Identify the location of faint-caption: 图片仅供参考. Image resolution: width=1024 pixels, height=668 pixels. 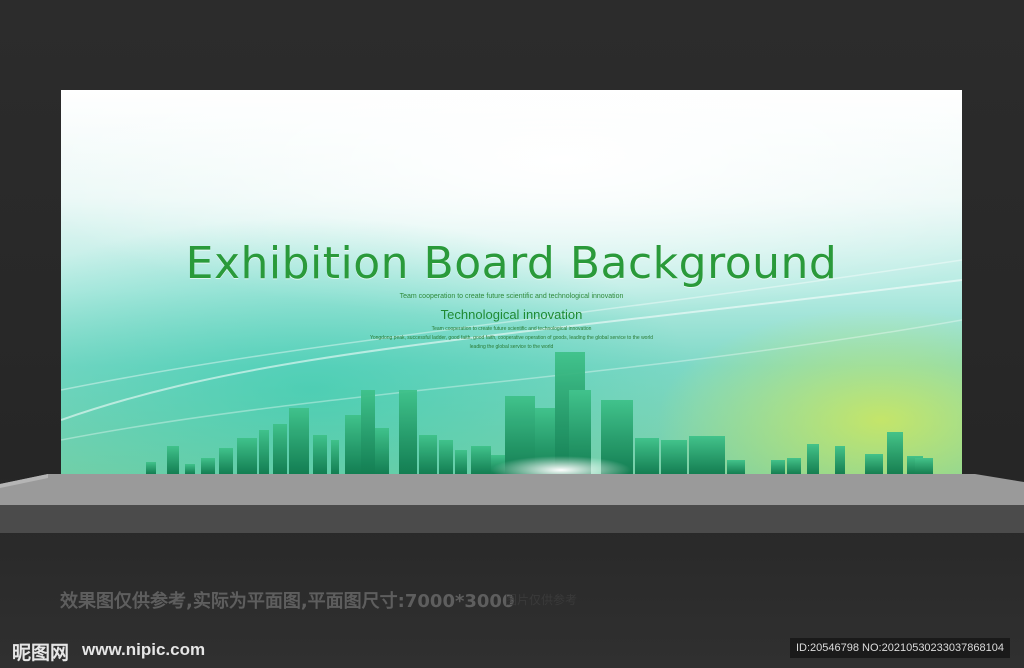
(541, 600).